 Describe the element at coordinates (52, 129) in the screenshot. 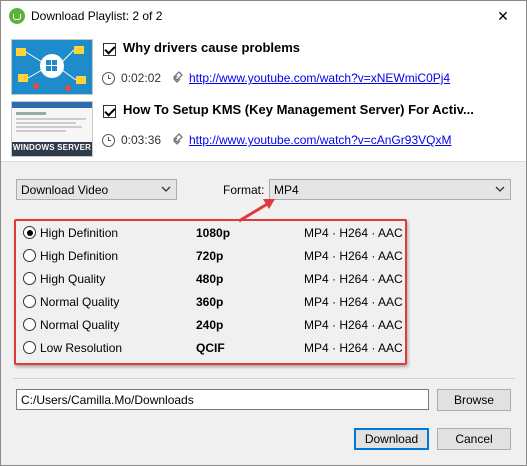

I see `video-thumbnail: WINDOWS SERVER` at that location.